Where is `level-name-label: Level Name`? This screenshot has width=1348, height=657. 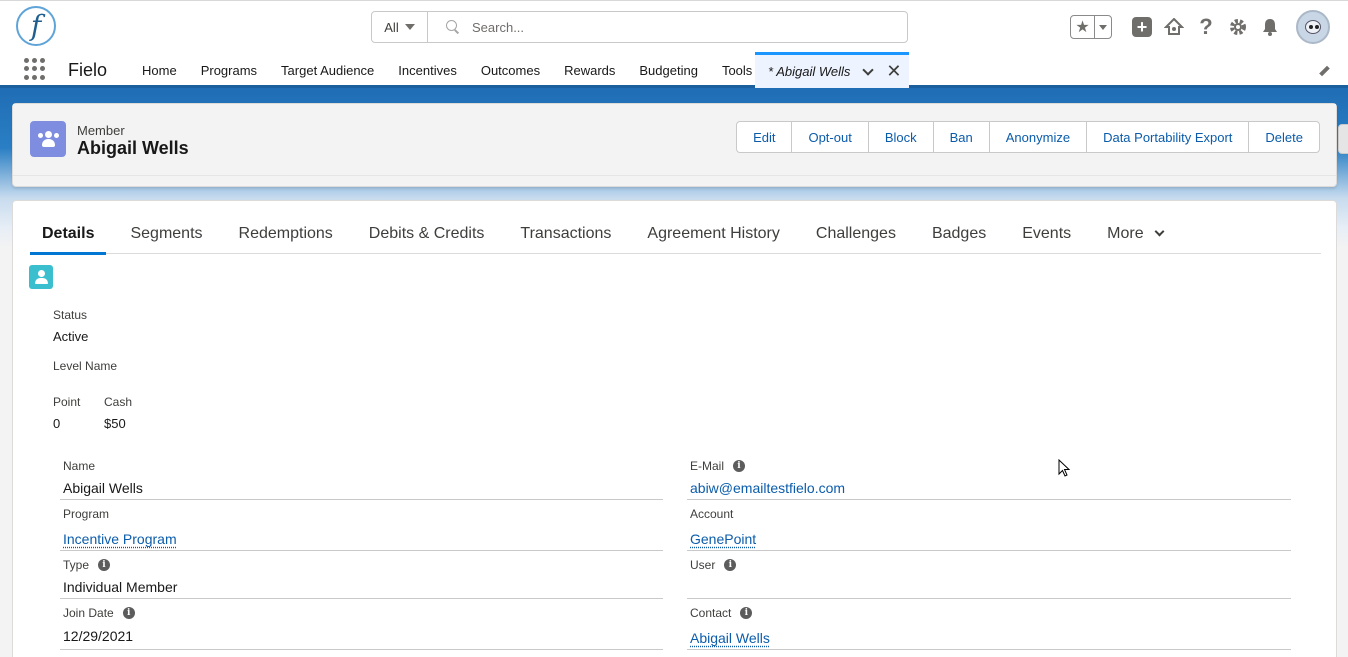
level-name-label: Level Name is located at coordinates (85, 366).